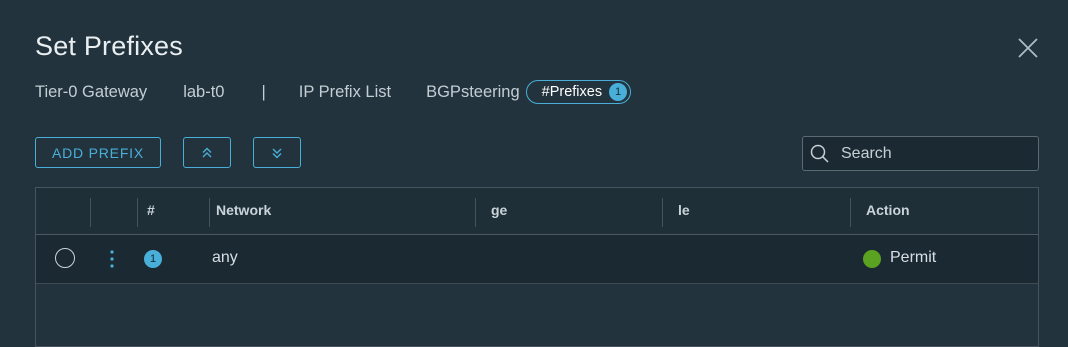 This screenshot has height=347, width=1068. Describe the element at coordinates (537, 211) in the screenshot. I see `table-header: # Network ge le Action` at that location.